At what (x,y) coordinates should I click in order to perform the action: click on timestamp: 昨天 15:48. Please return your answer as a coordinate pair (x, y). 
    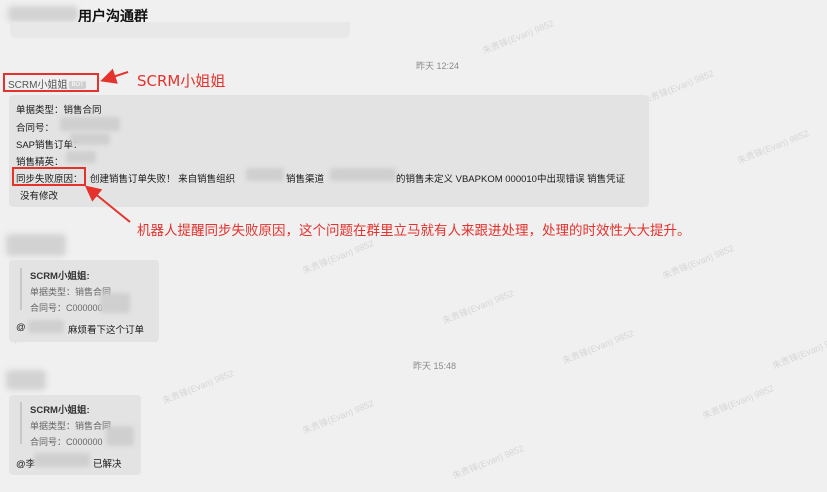
    Looking at the image, I should click on (435, 366).